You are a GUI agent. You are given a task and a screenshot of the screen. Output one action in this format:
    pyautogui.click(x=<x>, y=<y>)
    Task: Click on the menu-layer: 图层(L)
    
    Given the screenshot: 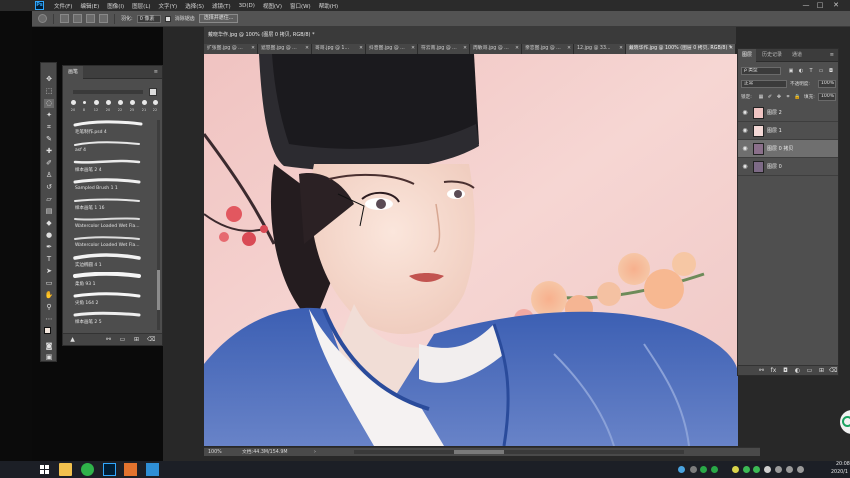 What is the action you would take?
    pyautogui.click(x=141, y=6)
    